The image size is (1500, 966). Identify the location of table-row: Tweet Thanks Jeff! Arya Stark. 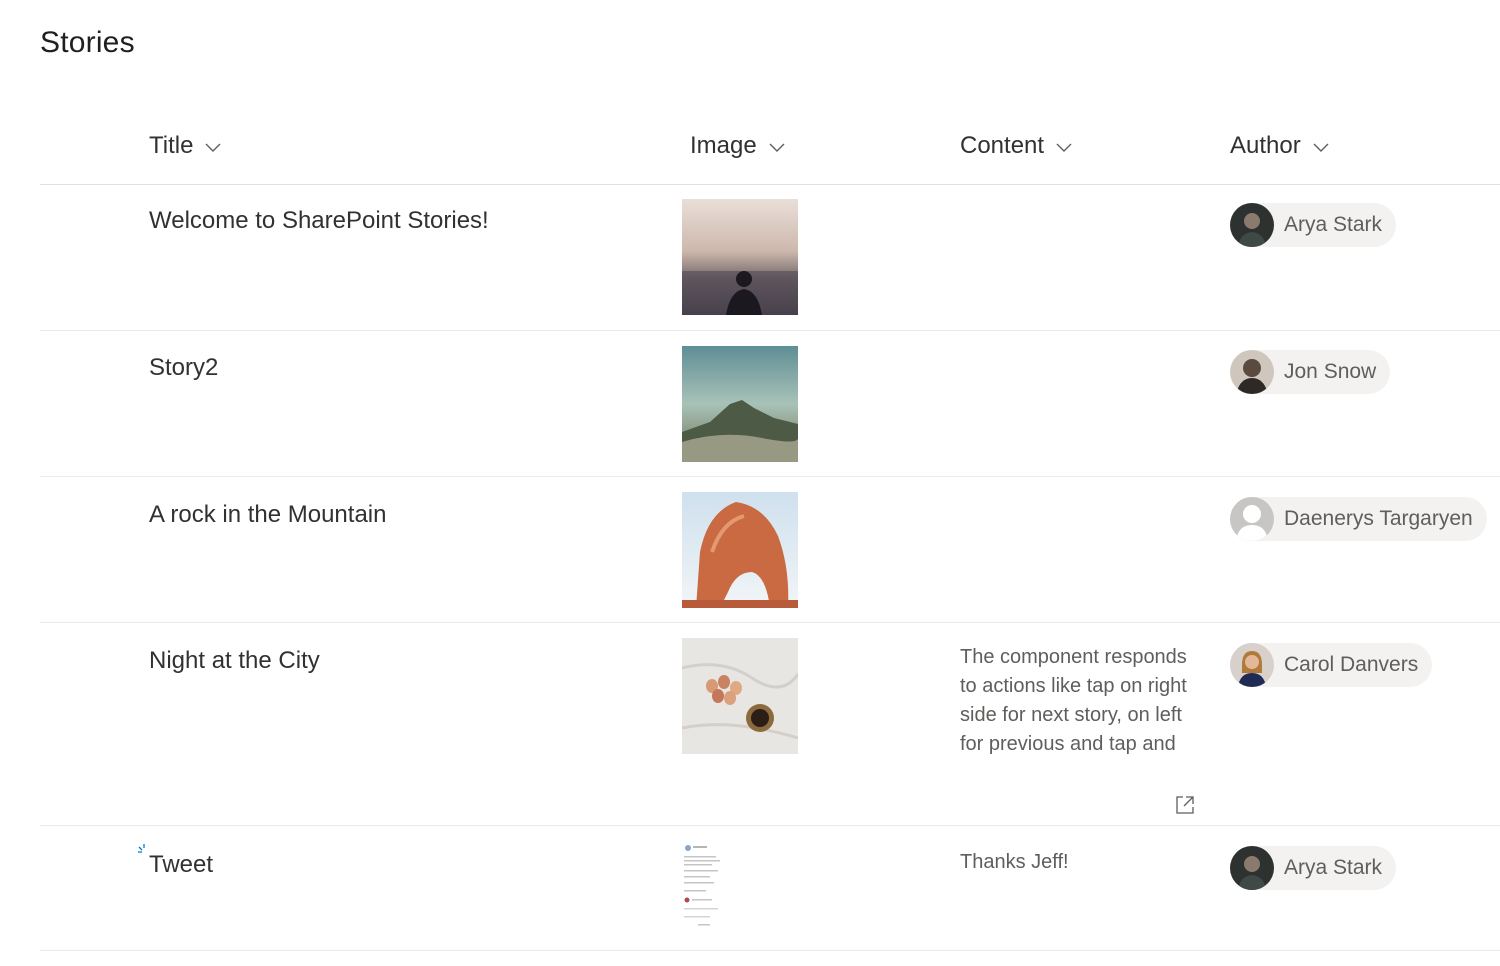
(770, 888).